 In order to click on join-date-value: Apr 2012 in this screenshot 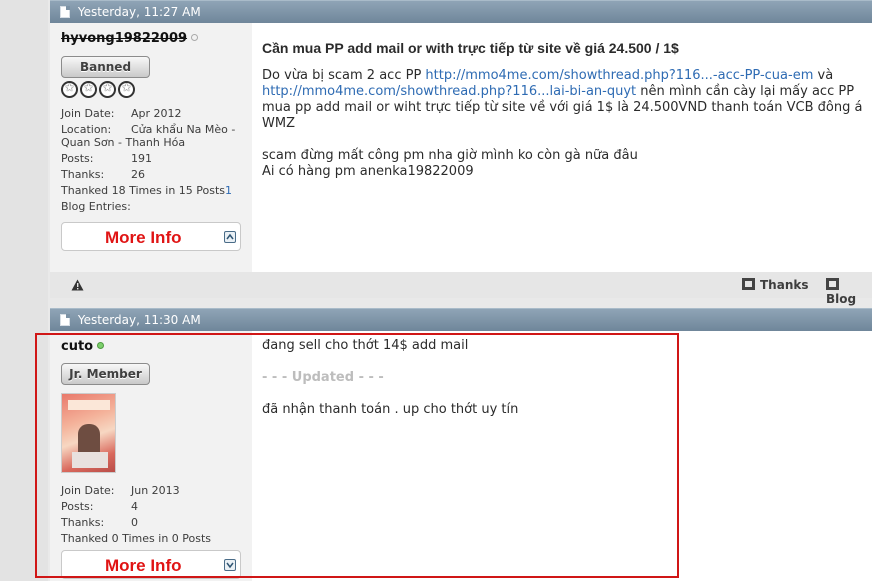, I will do `click(156, 113)`.